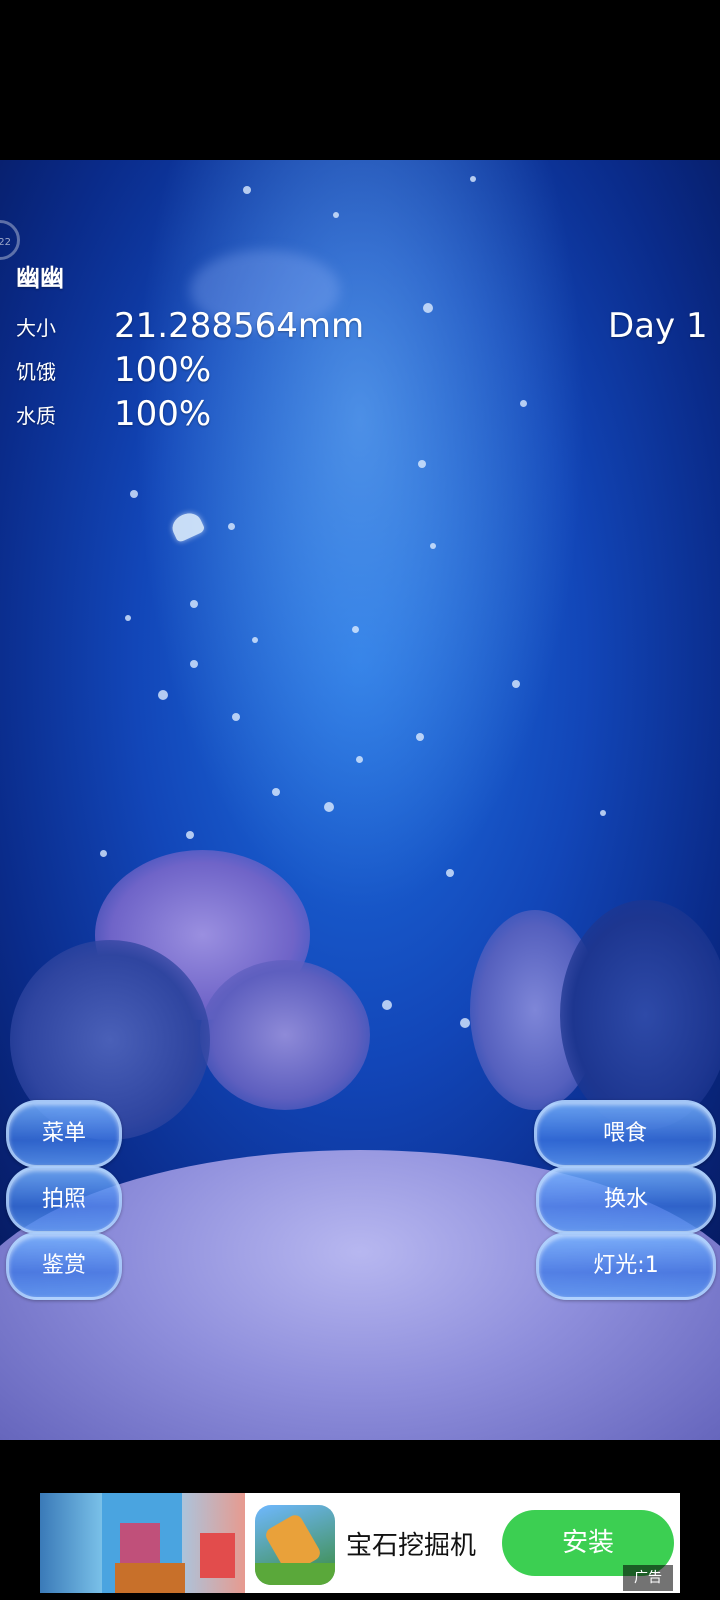 The image size is (720, 1600). Describe the element at coordinates (295, 1545) in the screenshot. I see `app-icon` at that location.